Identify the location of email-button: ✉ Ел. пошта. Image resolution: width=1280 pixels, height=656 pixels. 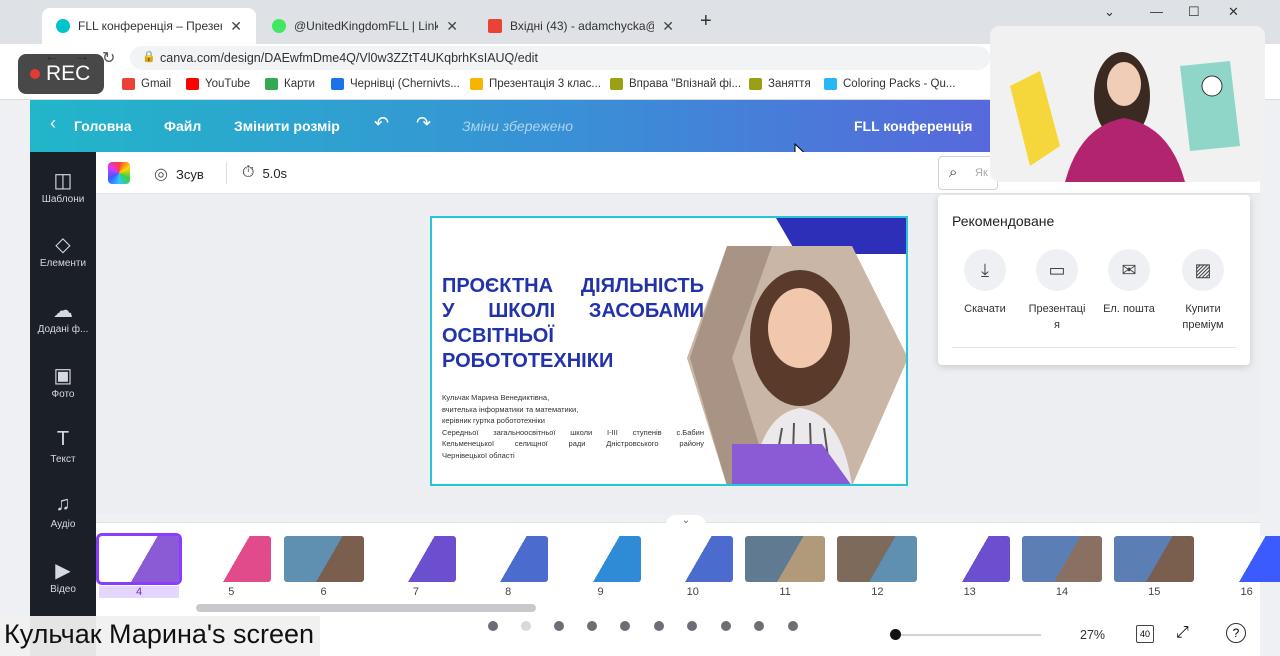
(1129, 283).